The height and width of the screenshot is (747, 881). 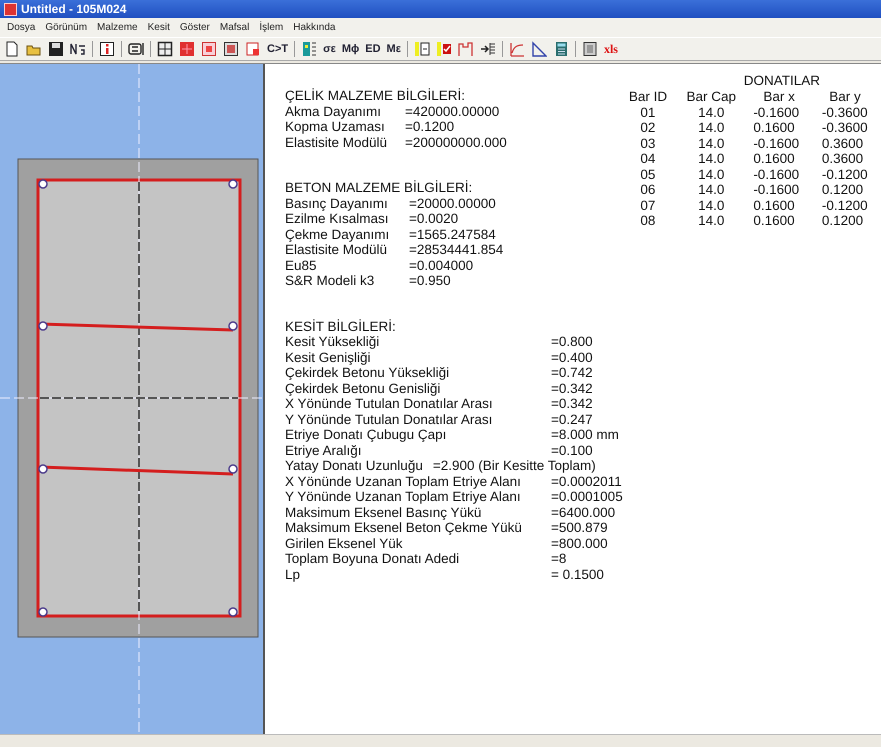 What do you see at coordinates (330, 280) in the screenshot?
I see `property-label: S&R Modeli k3` at bounding box center [330, 280].